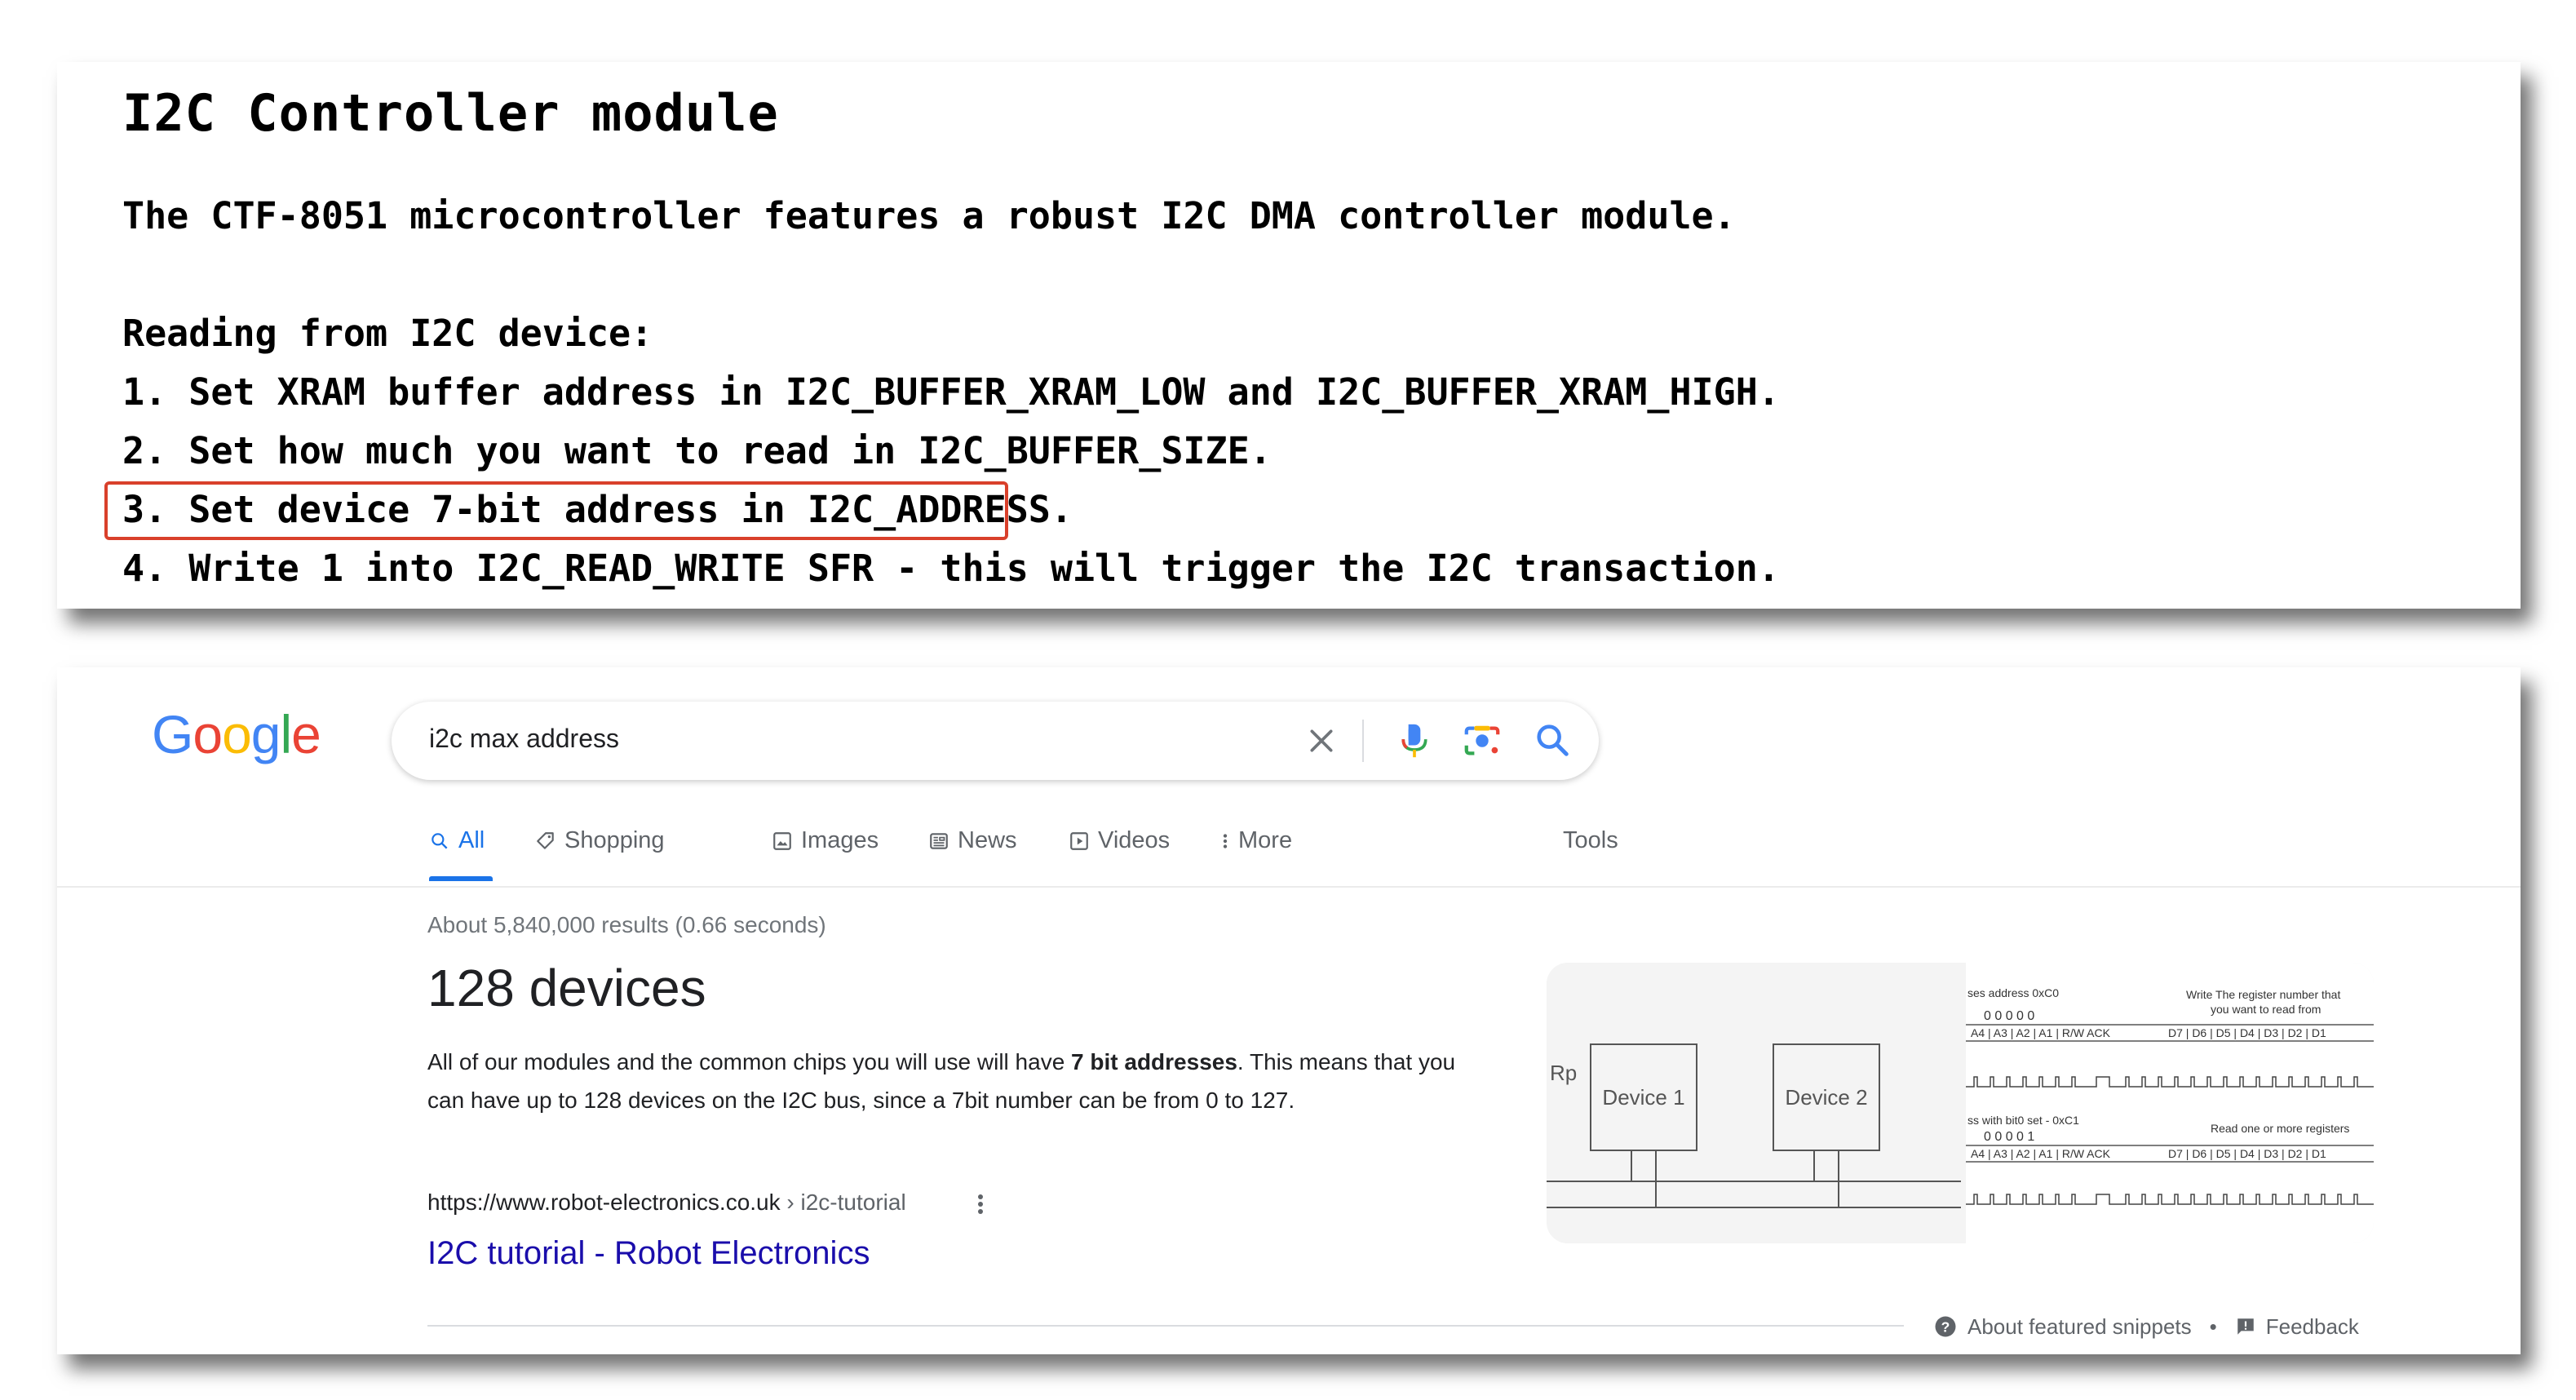  What do you see at coordinates (265, 734) in the screenshot?
I see `logo-letter: g` at bounding box center [265, 734].